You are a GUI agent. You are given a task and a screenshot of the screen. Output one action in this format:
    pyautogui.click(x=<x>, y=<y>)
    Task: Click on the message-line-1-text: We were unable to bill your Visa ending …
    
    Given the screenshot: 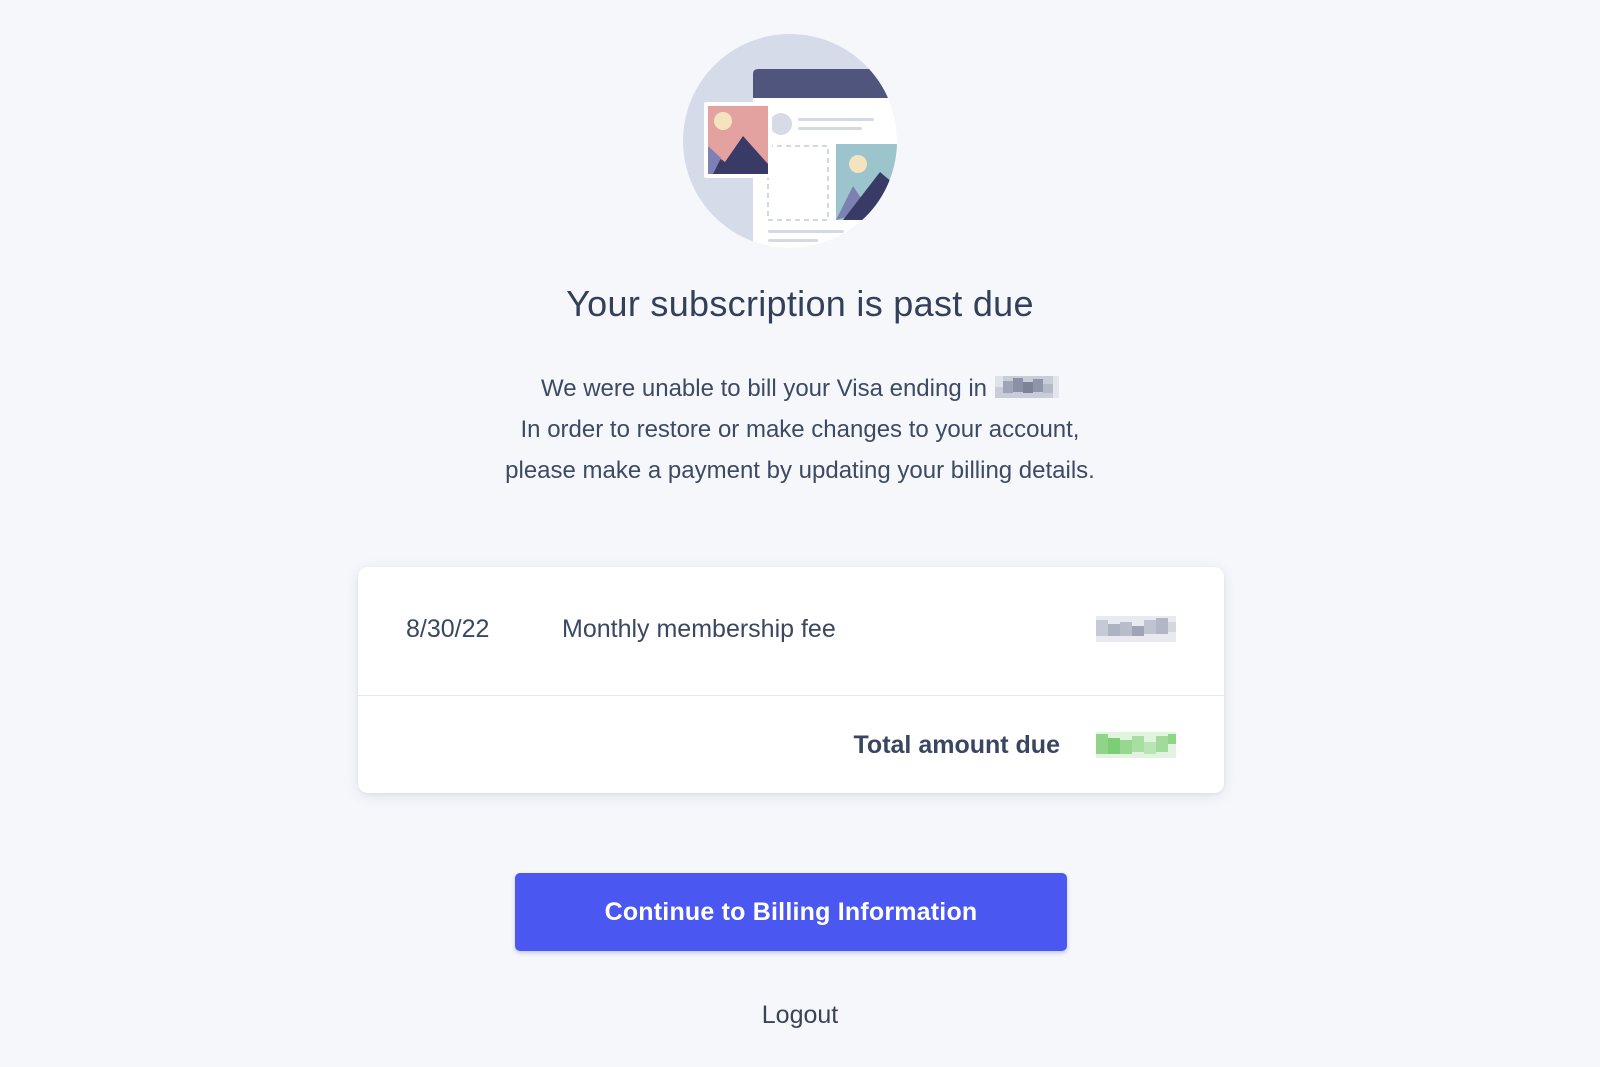 What is the action you would take?
    pyautogui.click(x=764, y=388)
    